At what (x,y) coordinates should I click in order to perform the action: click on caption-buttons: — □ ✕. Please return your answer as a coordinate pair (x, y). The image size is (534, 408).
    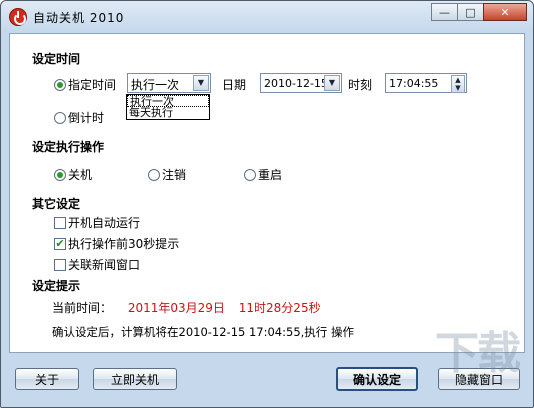
    Looking at the image, I should click on (479, 12).